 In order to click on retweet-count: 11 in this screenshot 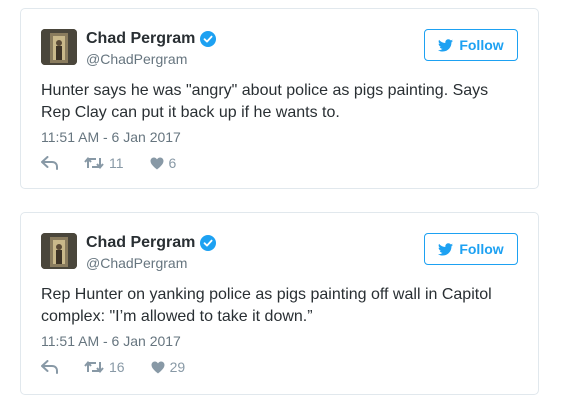, I will do `click(116, 163)`.